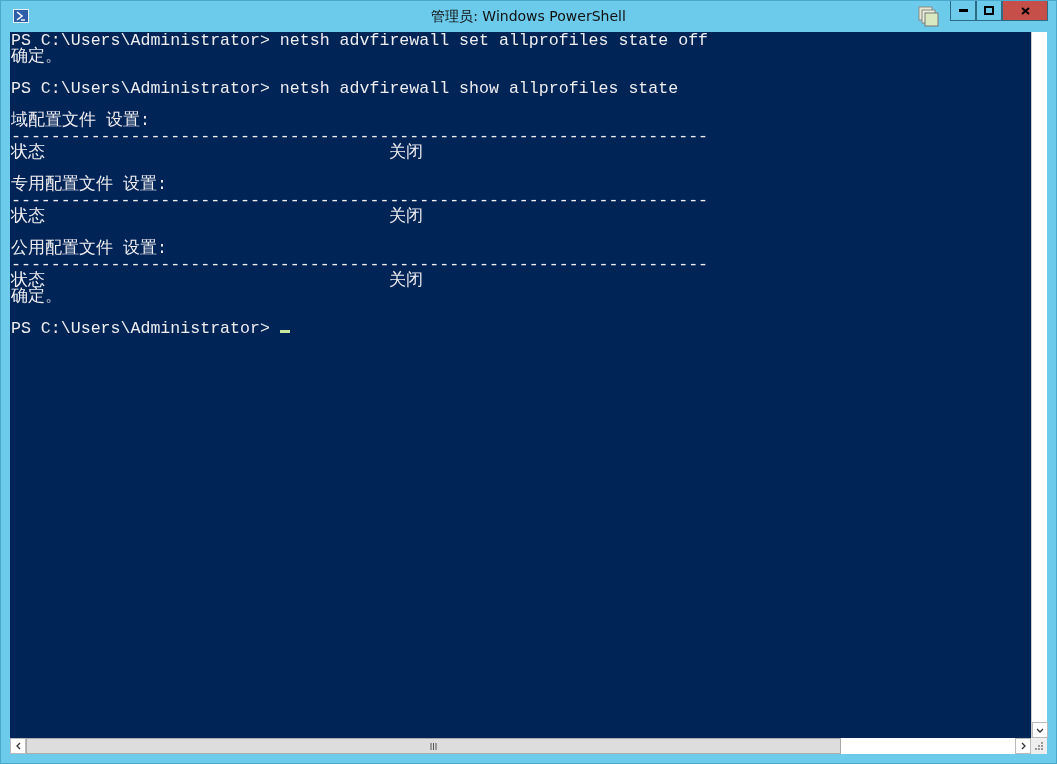 Image resolution: width=1057 pixels, height=764 pixels. What do you see at coordinates (21, 16) in the screenshot?
I see `powershell-icon` at bounding box center [21, 16].